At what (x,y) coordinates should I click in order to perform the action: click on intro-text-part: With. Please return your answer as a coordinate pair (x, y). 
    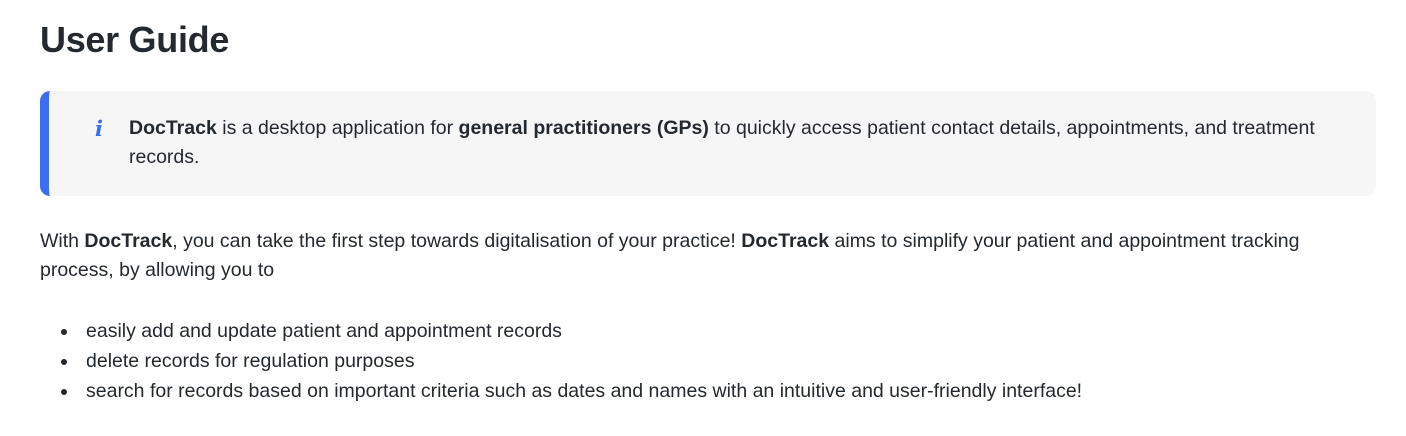
    Looking at the image, I should click on (62, 241).